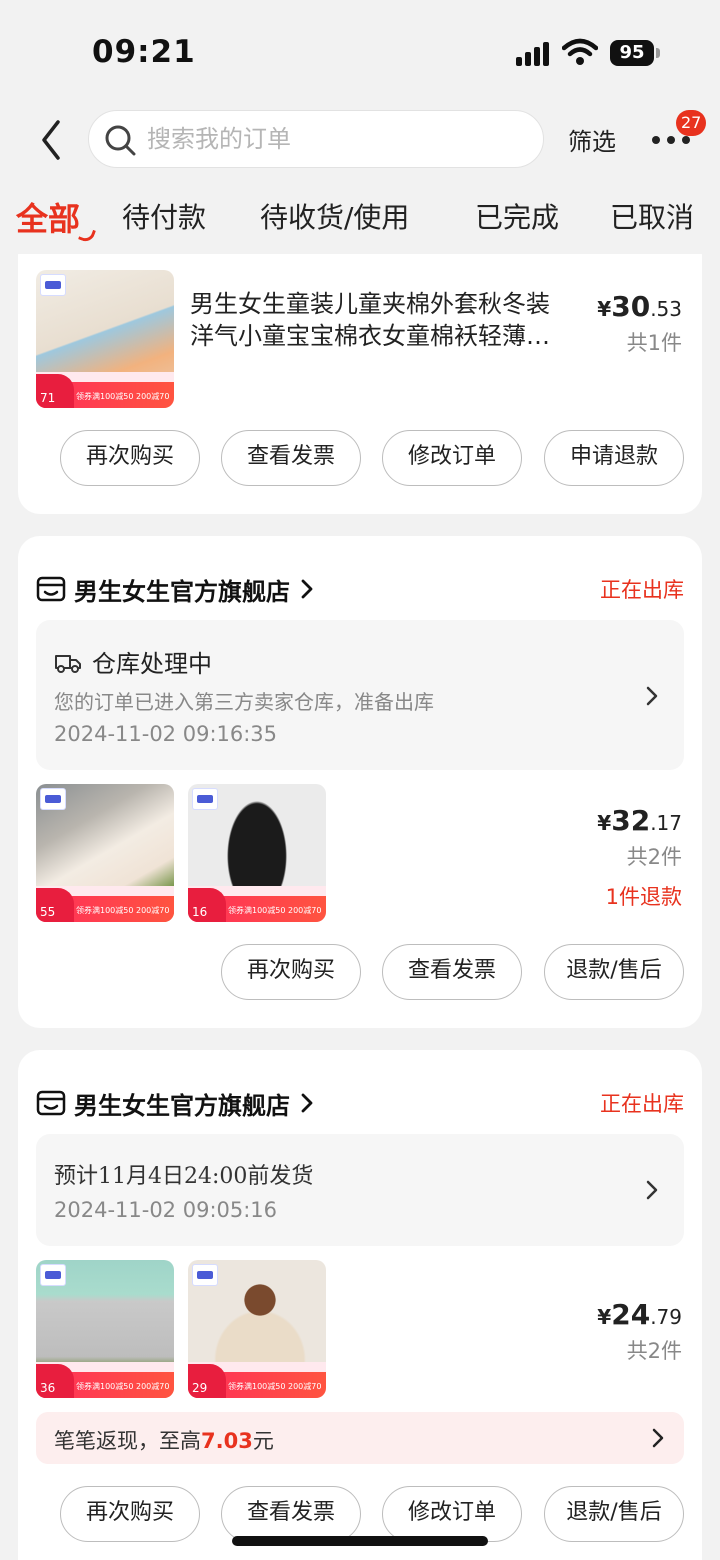 Image resolution: width=720 pixels, height=1560 pixels. Describe the element at coordinates (631, 306) in the screenshot. I see `price-integer: 30` at that location.